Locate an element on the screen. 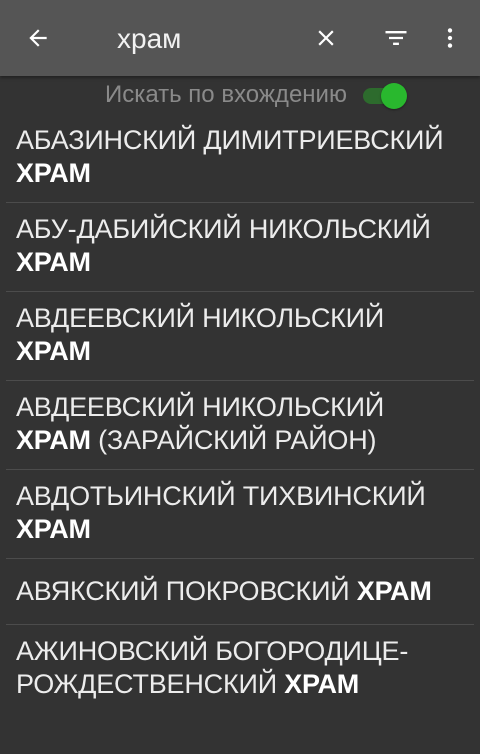 Image resolution: width=480 pixels, height=754 pixels. substring-search-option: Искать по вхождению is located at coordinates (240, 95).